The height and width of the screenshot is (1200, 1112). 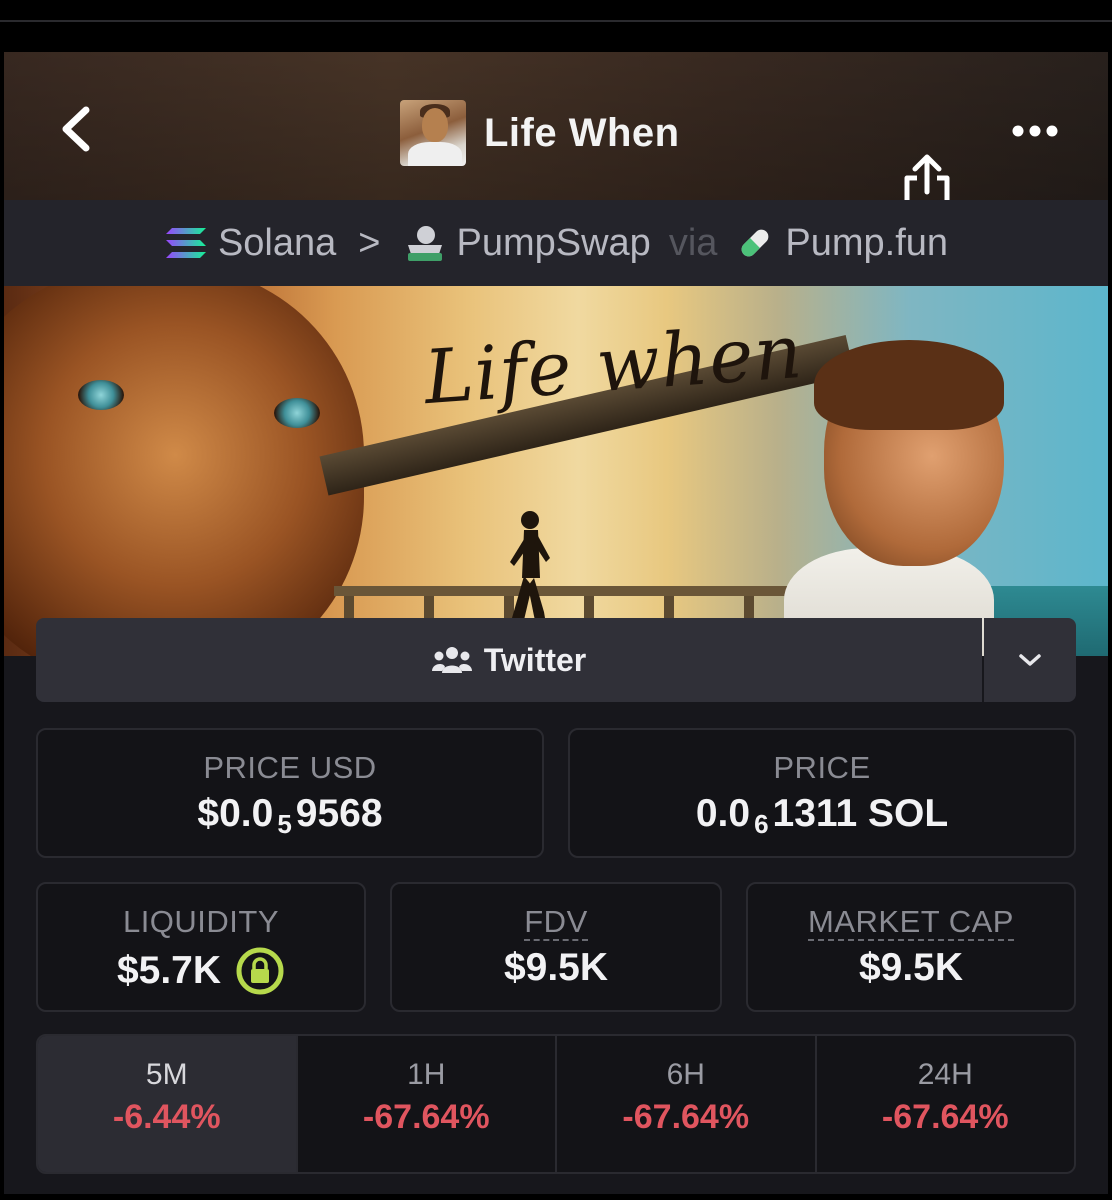 I want to click on market-cap-value: $9.5K, so click(x=911, y=967).